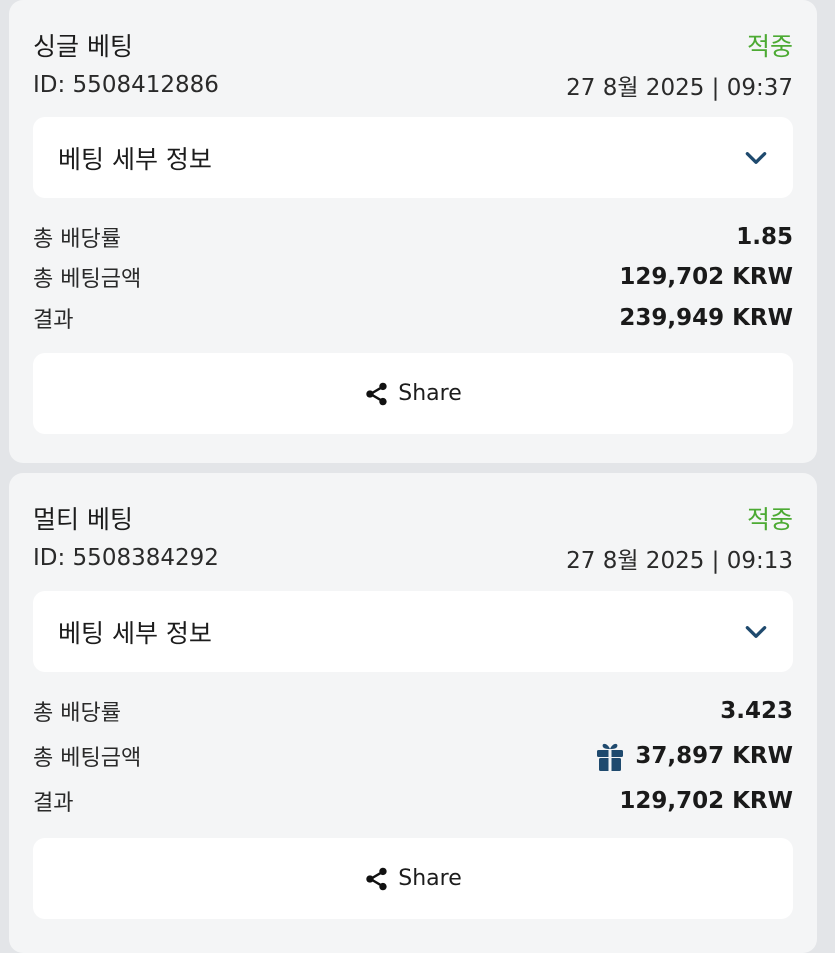  I want to click on bet-datetime: 27 8월 2025 | 09:37, so click(679, 88).